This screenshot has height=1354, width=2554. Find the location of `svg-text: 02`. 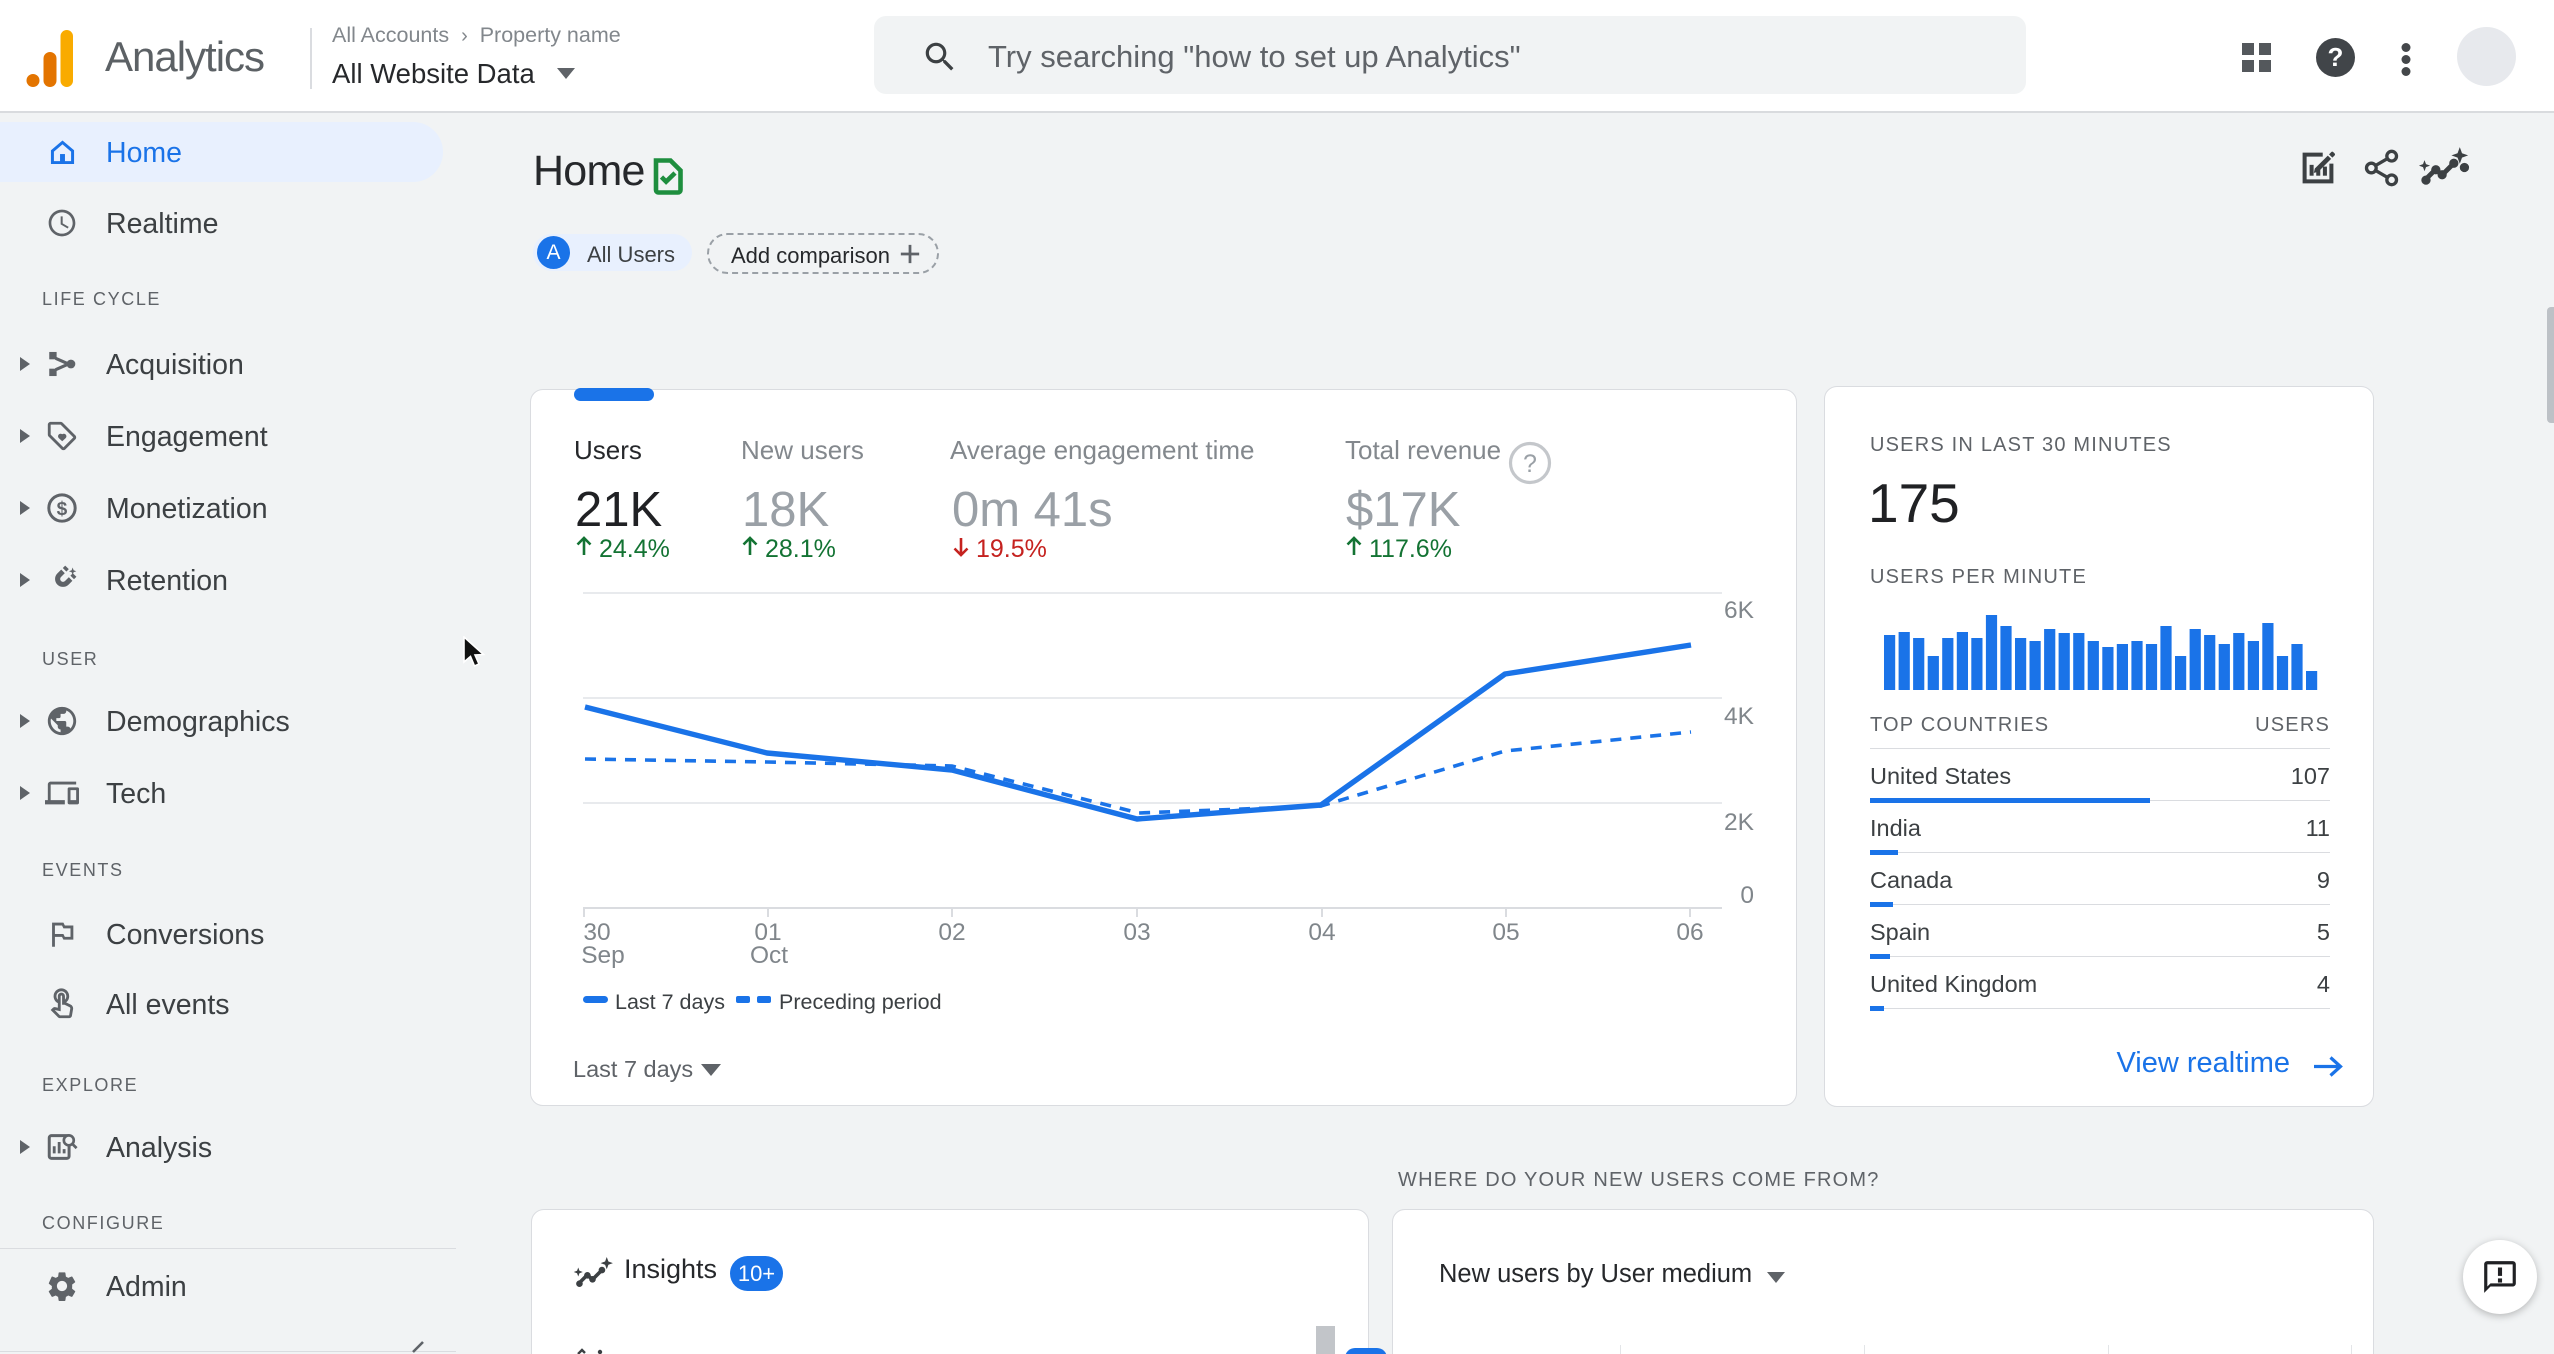

svg-text: 02 is located at coordinates (951, 932).